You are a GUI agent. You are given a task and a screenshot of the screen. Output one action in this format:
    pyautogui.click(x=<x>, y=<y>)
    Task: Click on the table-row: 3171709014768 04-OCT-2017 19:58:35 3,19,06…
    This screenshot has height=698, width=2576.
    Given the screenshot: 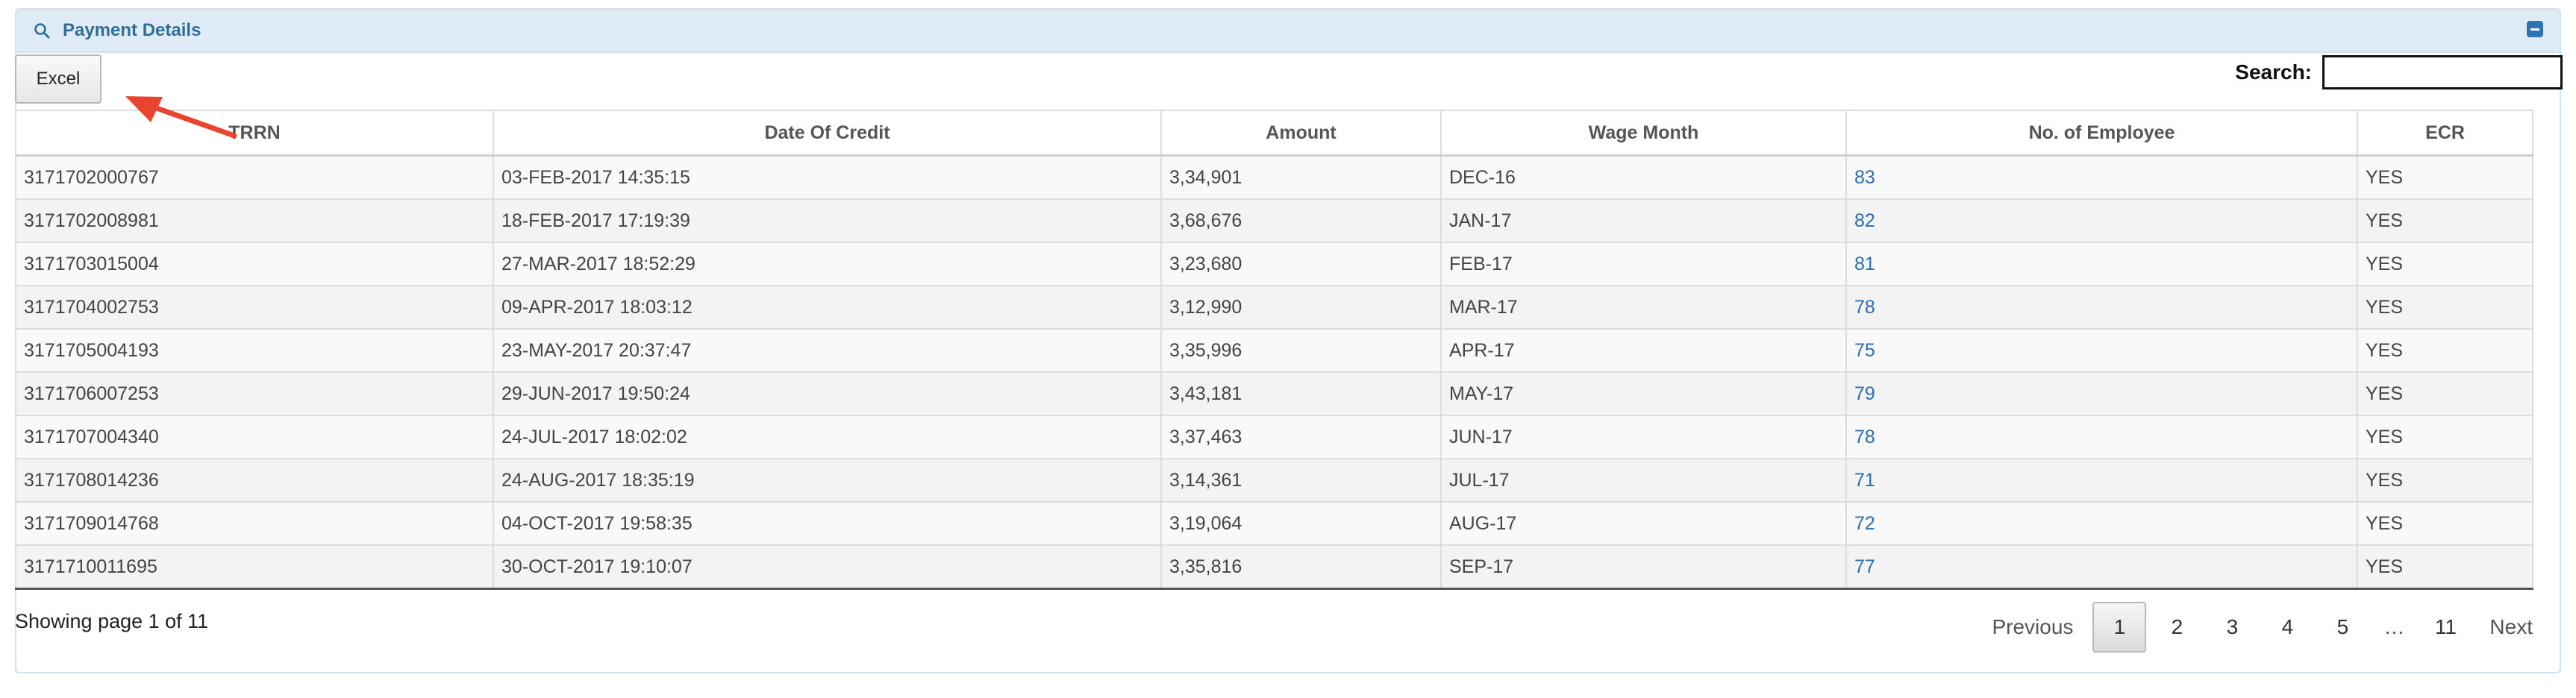 What is the action you would take?
    pyautogui.click(x=1274, y=523)
    